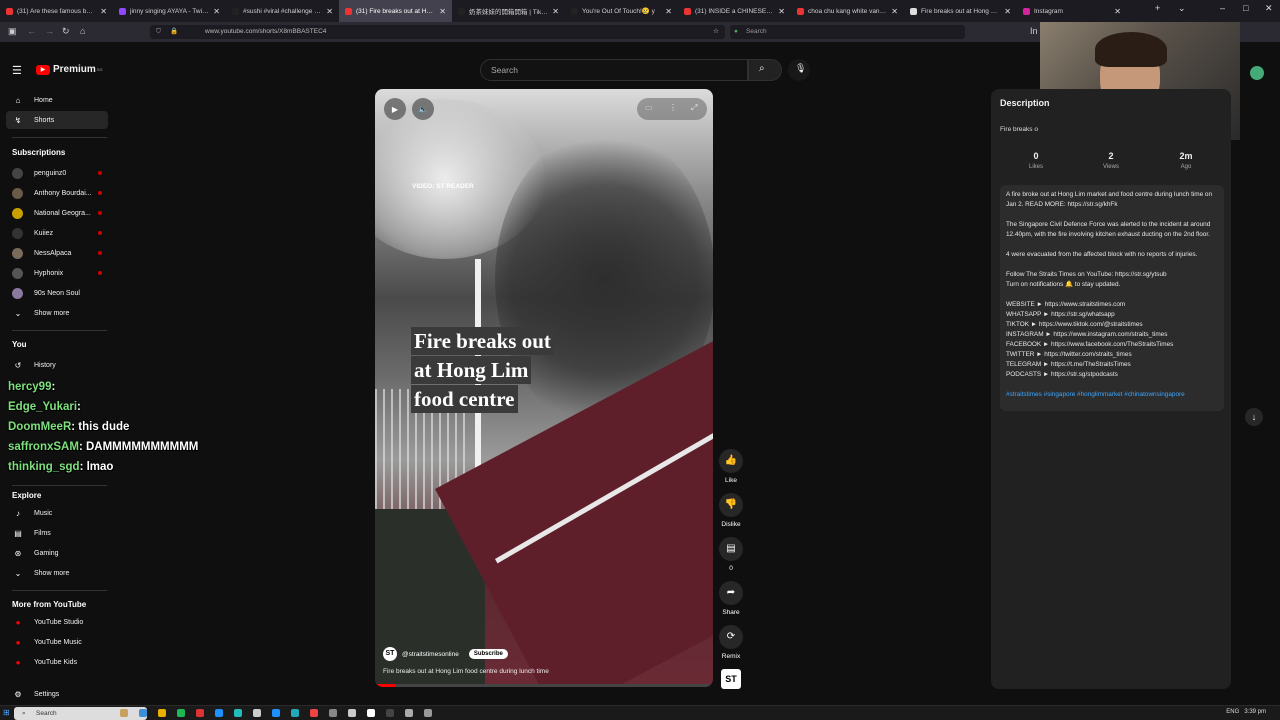 This screenshot has height=720, width=1280. What do you see at coordinates (694, 108) in the screenshot?
I see `fullscreen-icon: ⤢` at bounding box center [694, 108].